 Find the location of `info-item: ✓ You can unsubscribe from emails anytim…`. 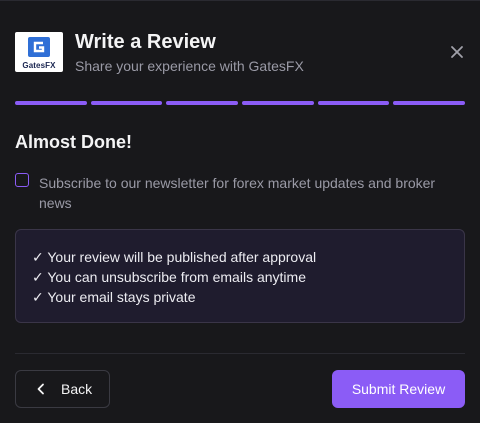

info-item: ✓ You can unsubscribe from emails anytim… is located at coordinates (169, 277).